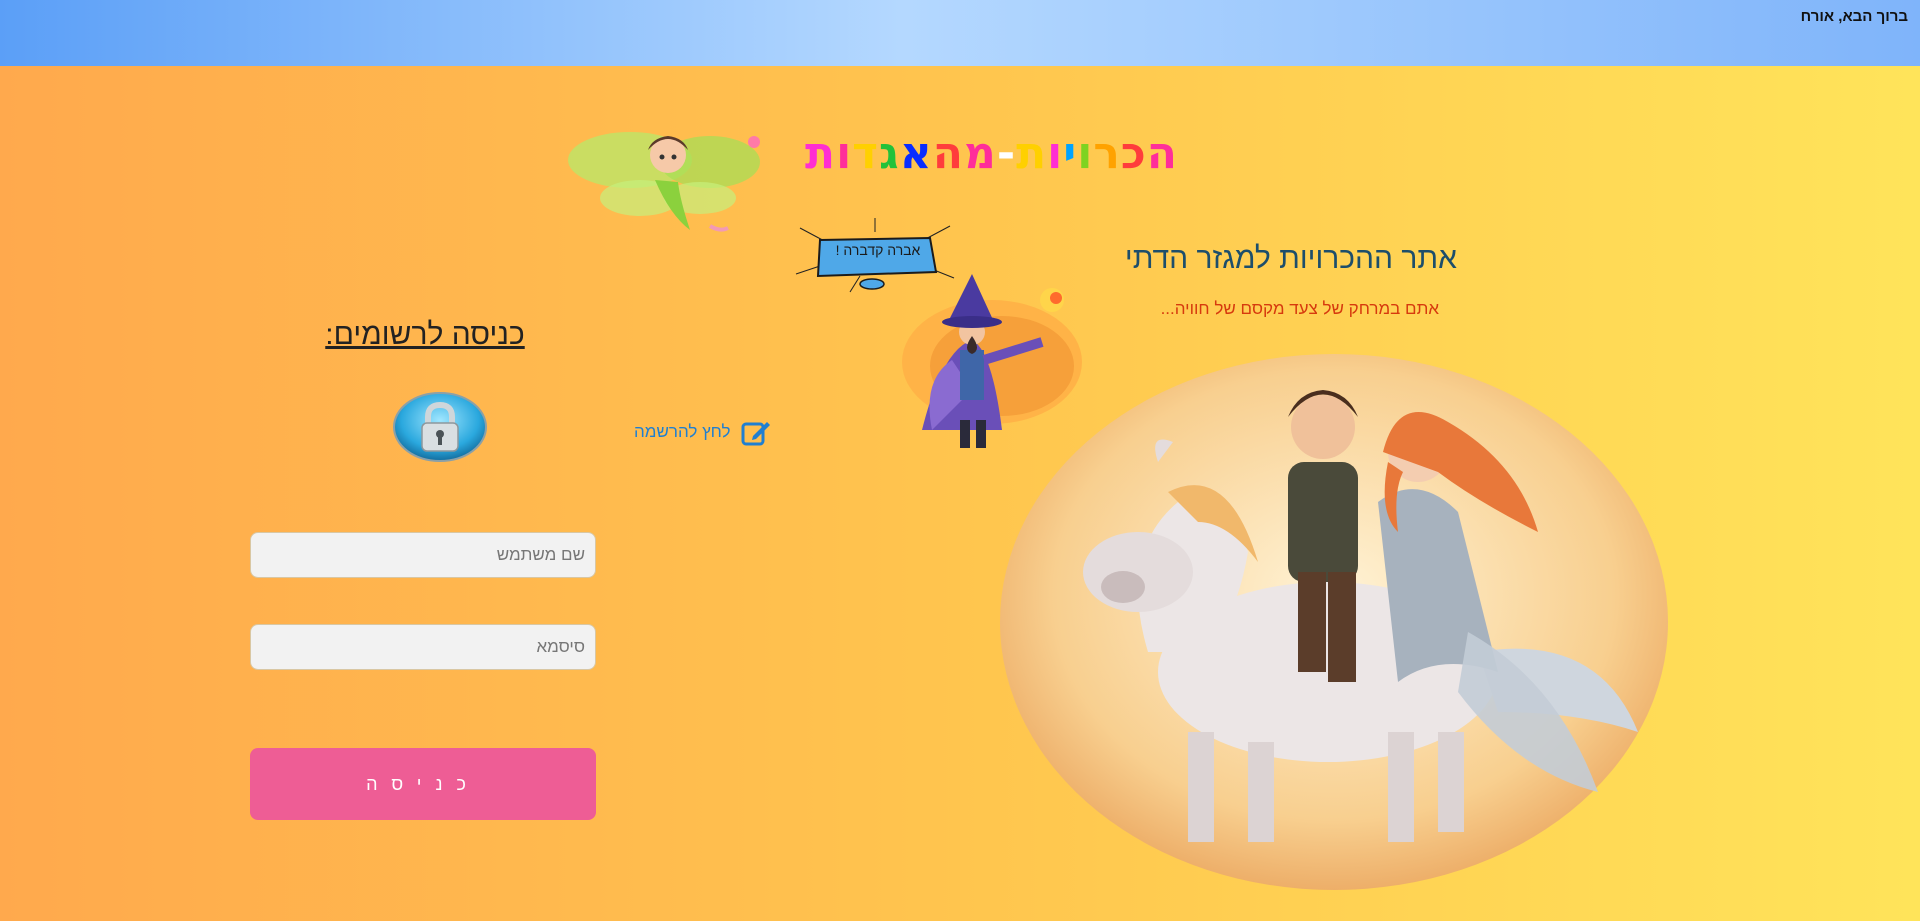 This screenshot has height=921, width=1920. Describe the element at coordinates (664, 182) in the screenshot. I see `fairy-illustration` at that location.